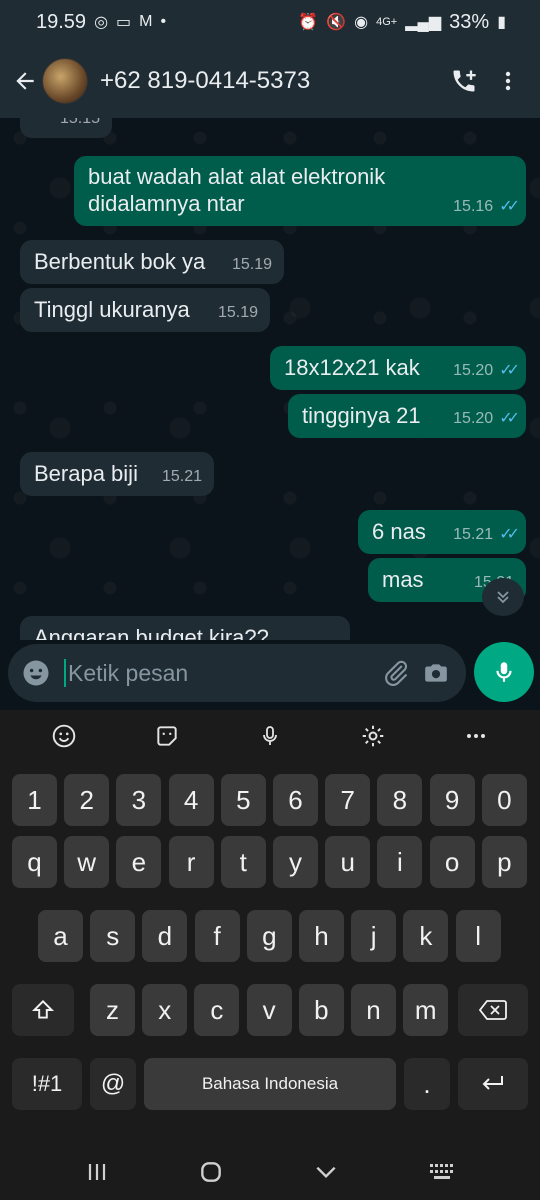 This screenshot has height=1200, width=540. What do you see at coordinates (269, 936) in the screenshot?
I see `key-g: g` at bounding box center [269, 936].